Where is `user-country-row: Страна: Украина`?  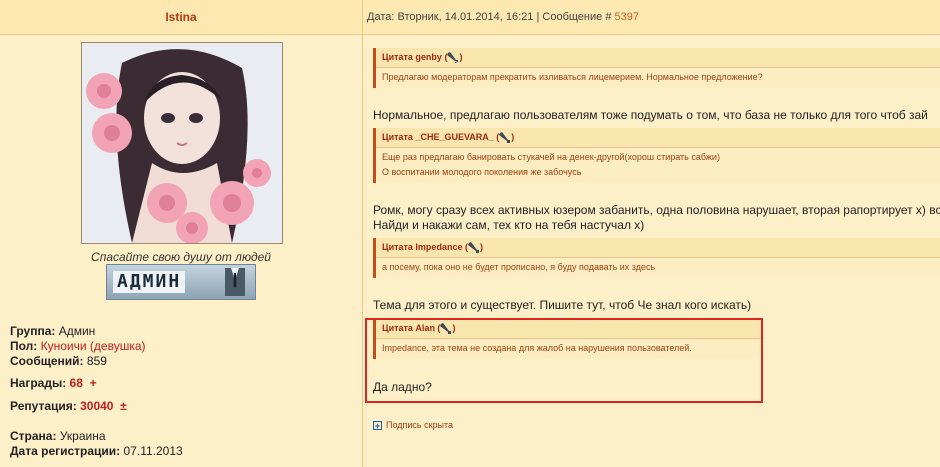 user-country-row: Страна: Украина is located at coordinates (58, 436).